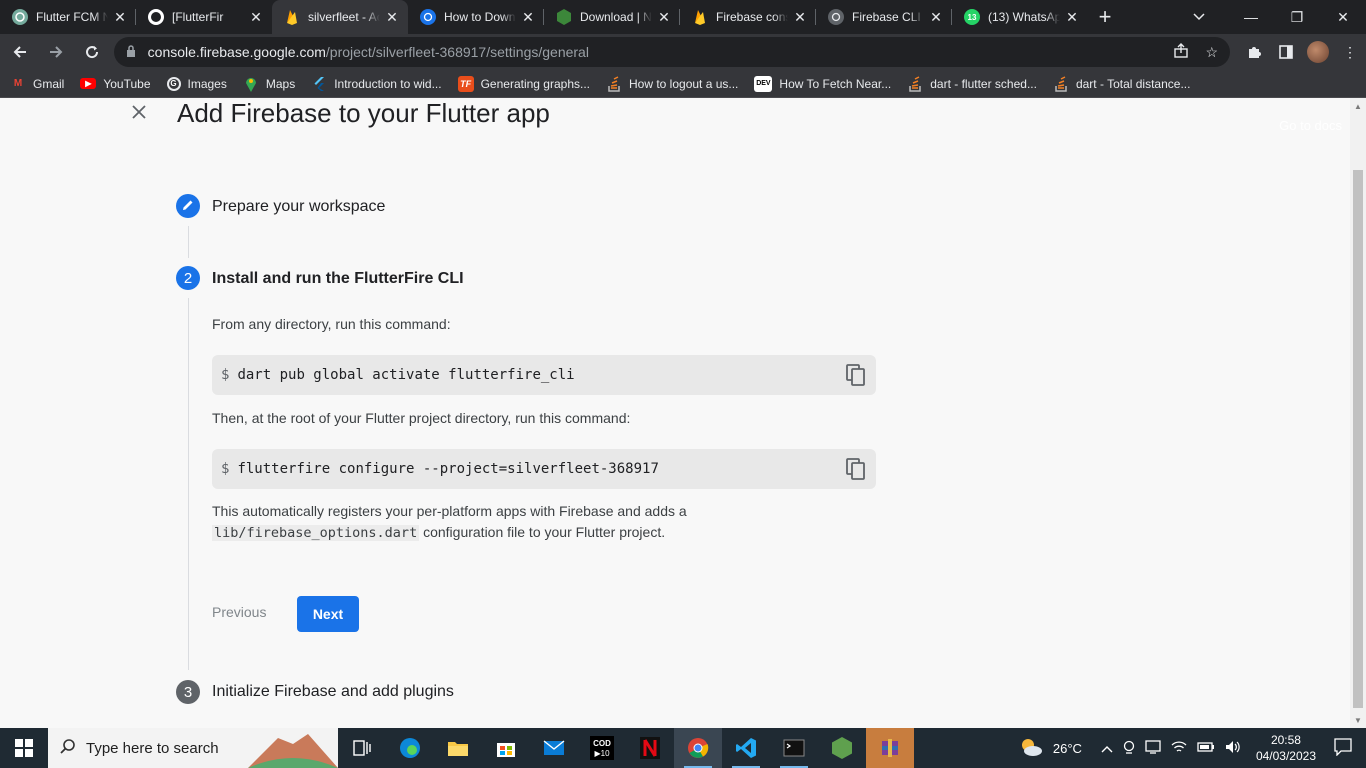 This screenshot has height=768, width=1366. I want to click on bookmark-maps: Maps, so click(269, 84).